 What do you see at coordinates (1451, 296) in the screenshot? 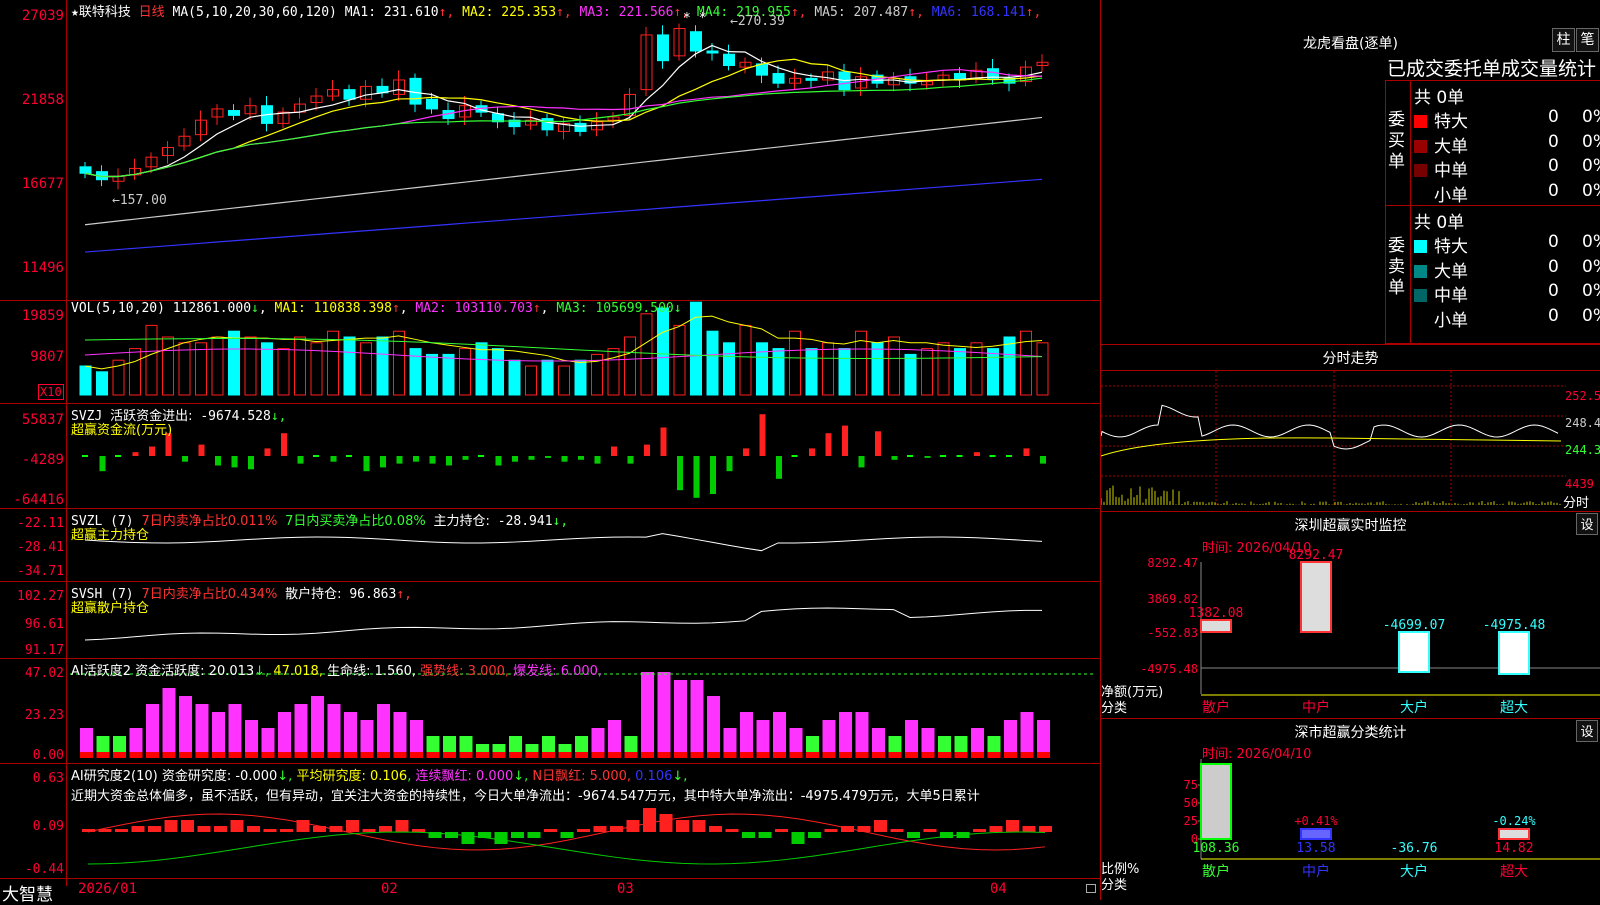
I see `order-type: 中单` at bounding box center [1451, 296].